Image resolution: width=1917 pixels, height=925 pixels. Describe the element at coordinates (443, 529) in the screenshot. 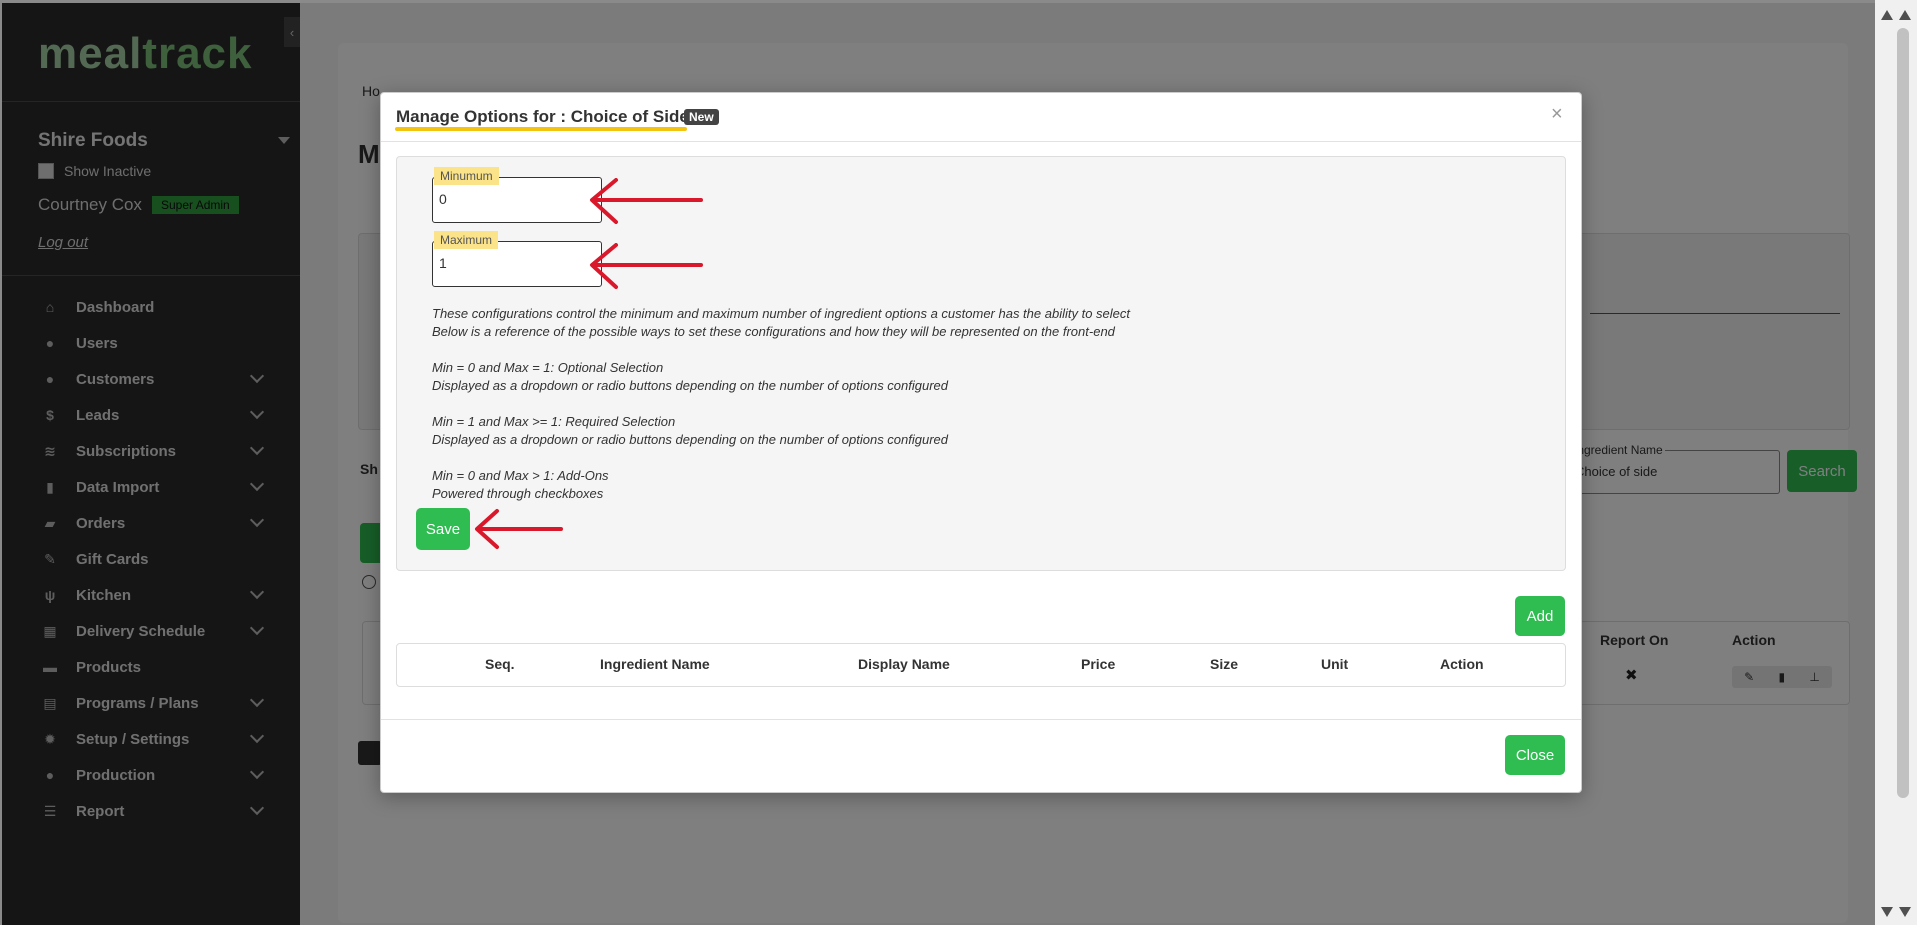

I see `save-button: Save` at that location.